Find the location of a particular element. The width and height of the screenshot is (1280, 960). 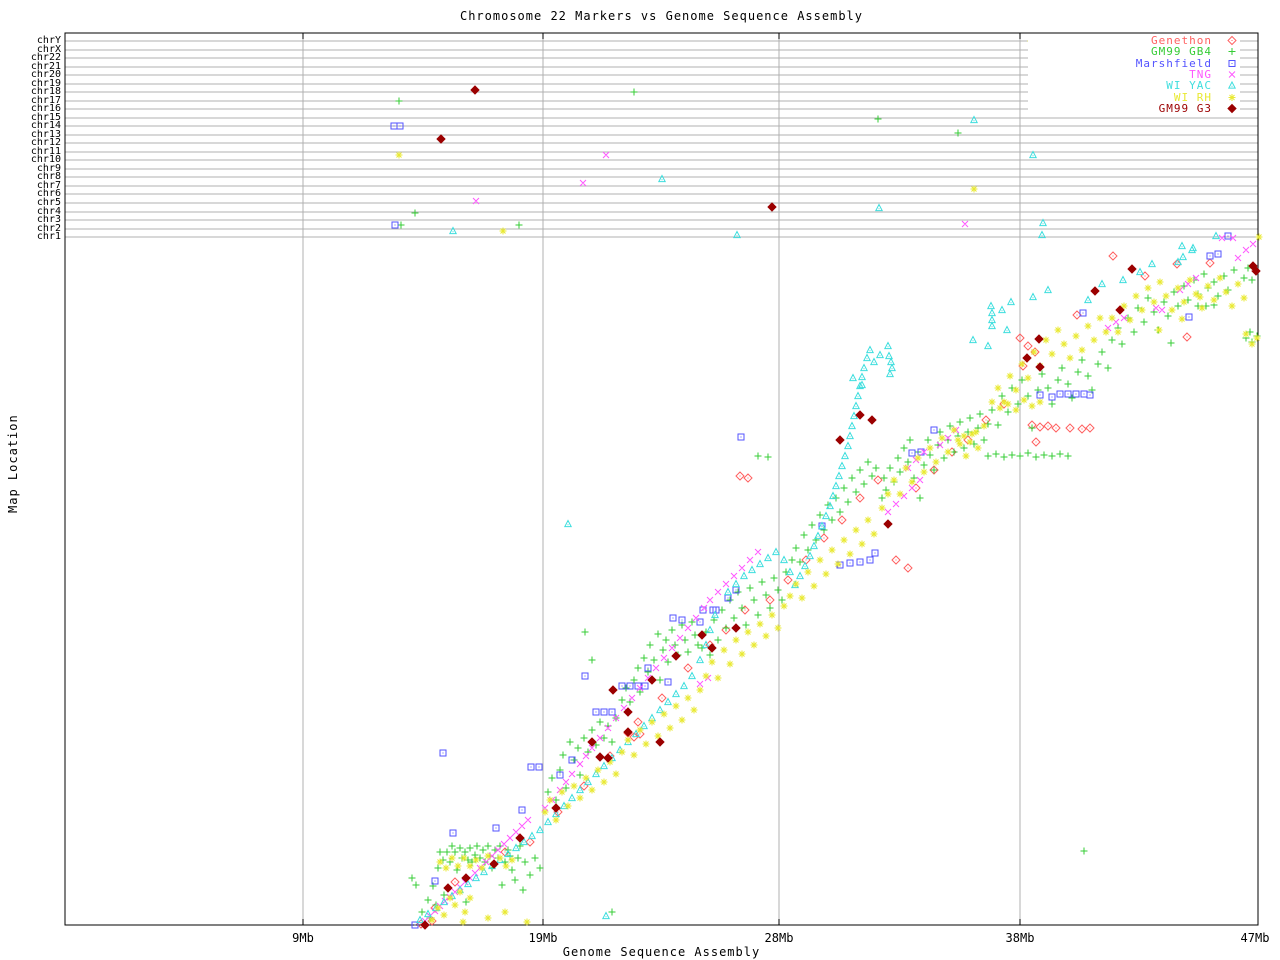

x-tick-label: 38Mb is located at coordinates (1020, 938).